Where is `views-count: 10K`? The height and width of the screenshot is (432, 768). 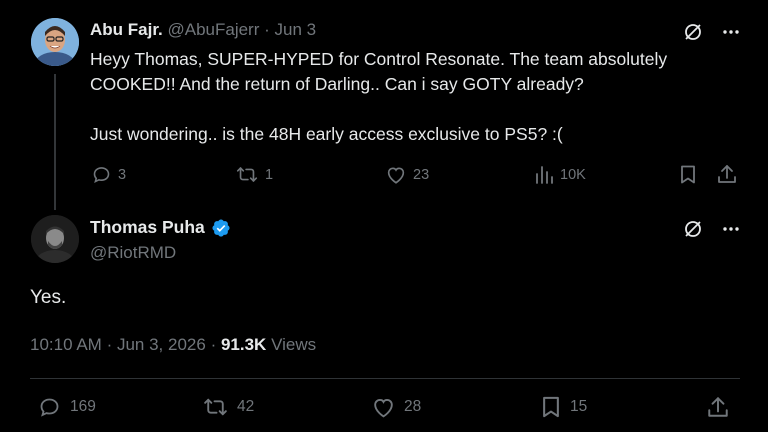 views-count: 10K is located at coordinates (573, 174).